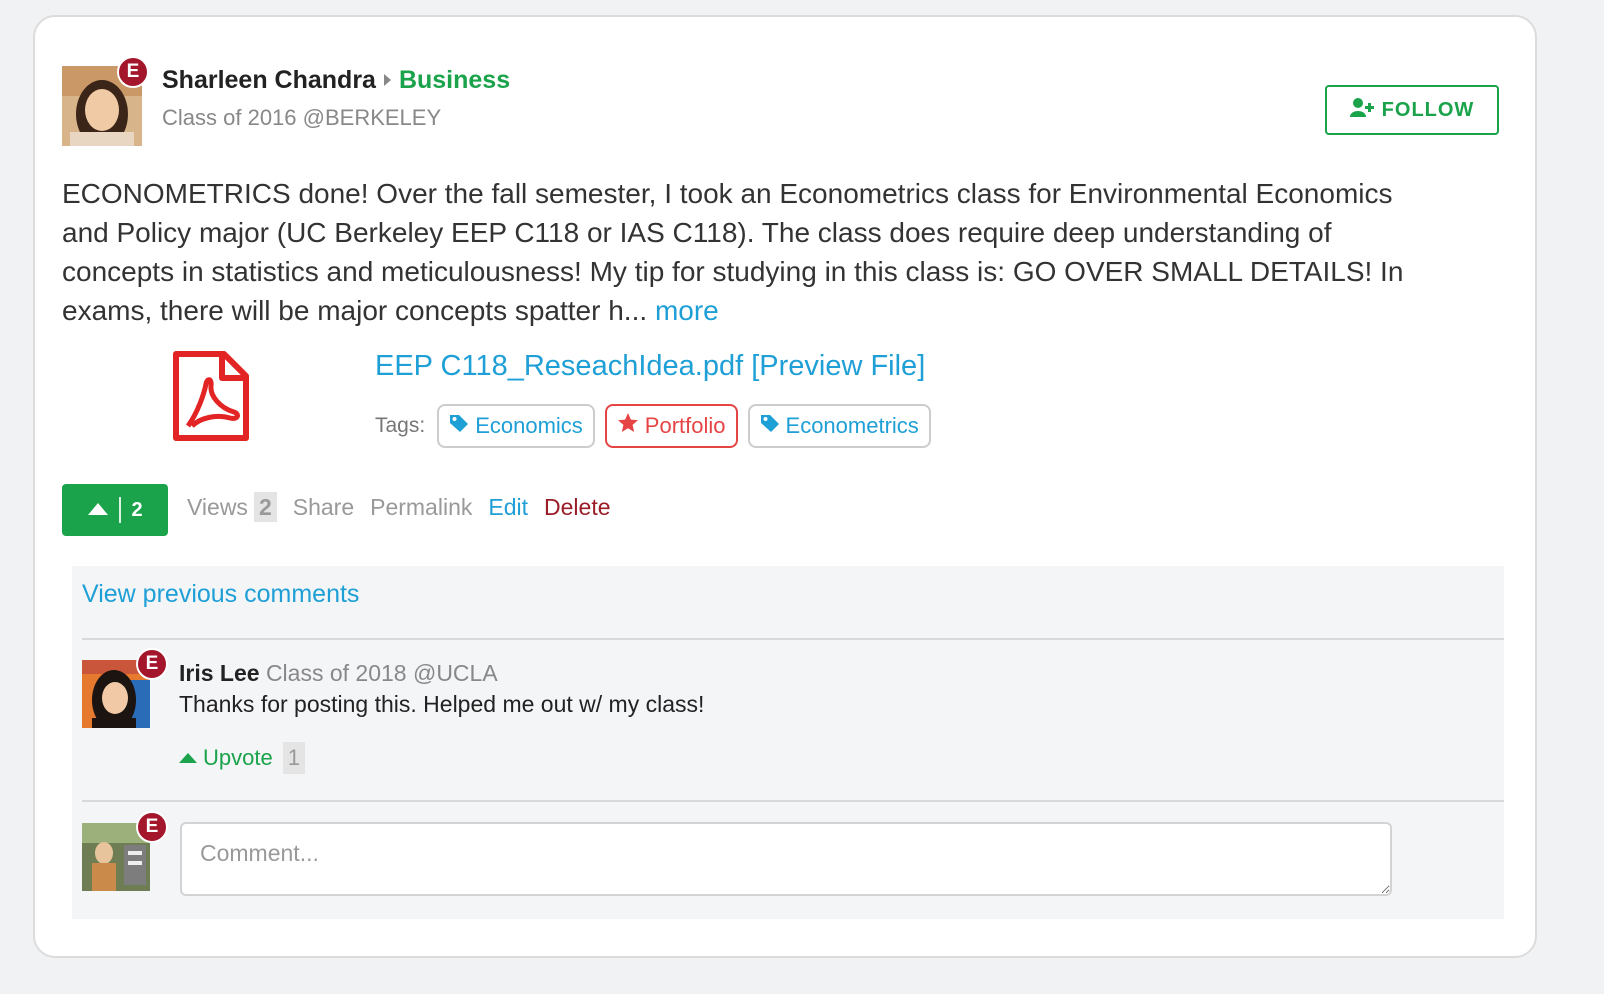  What do you see at coordinates (219, 673) in the screenshot?
I see `comment-author-name: Iris Lee` at bounding box center [219, 673].